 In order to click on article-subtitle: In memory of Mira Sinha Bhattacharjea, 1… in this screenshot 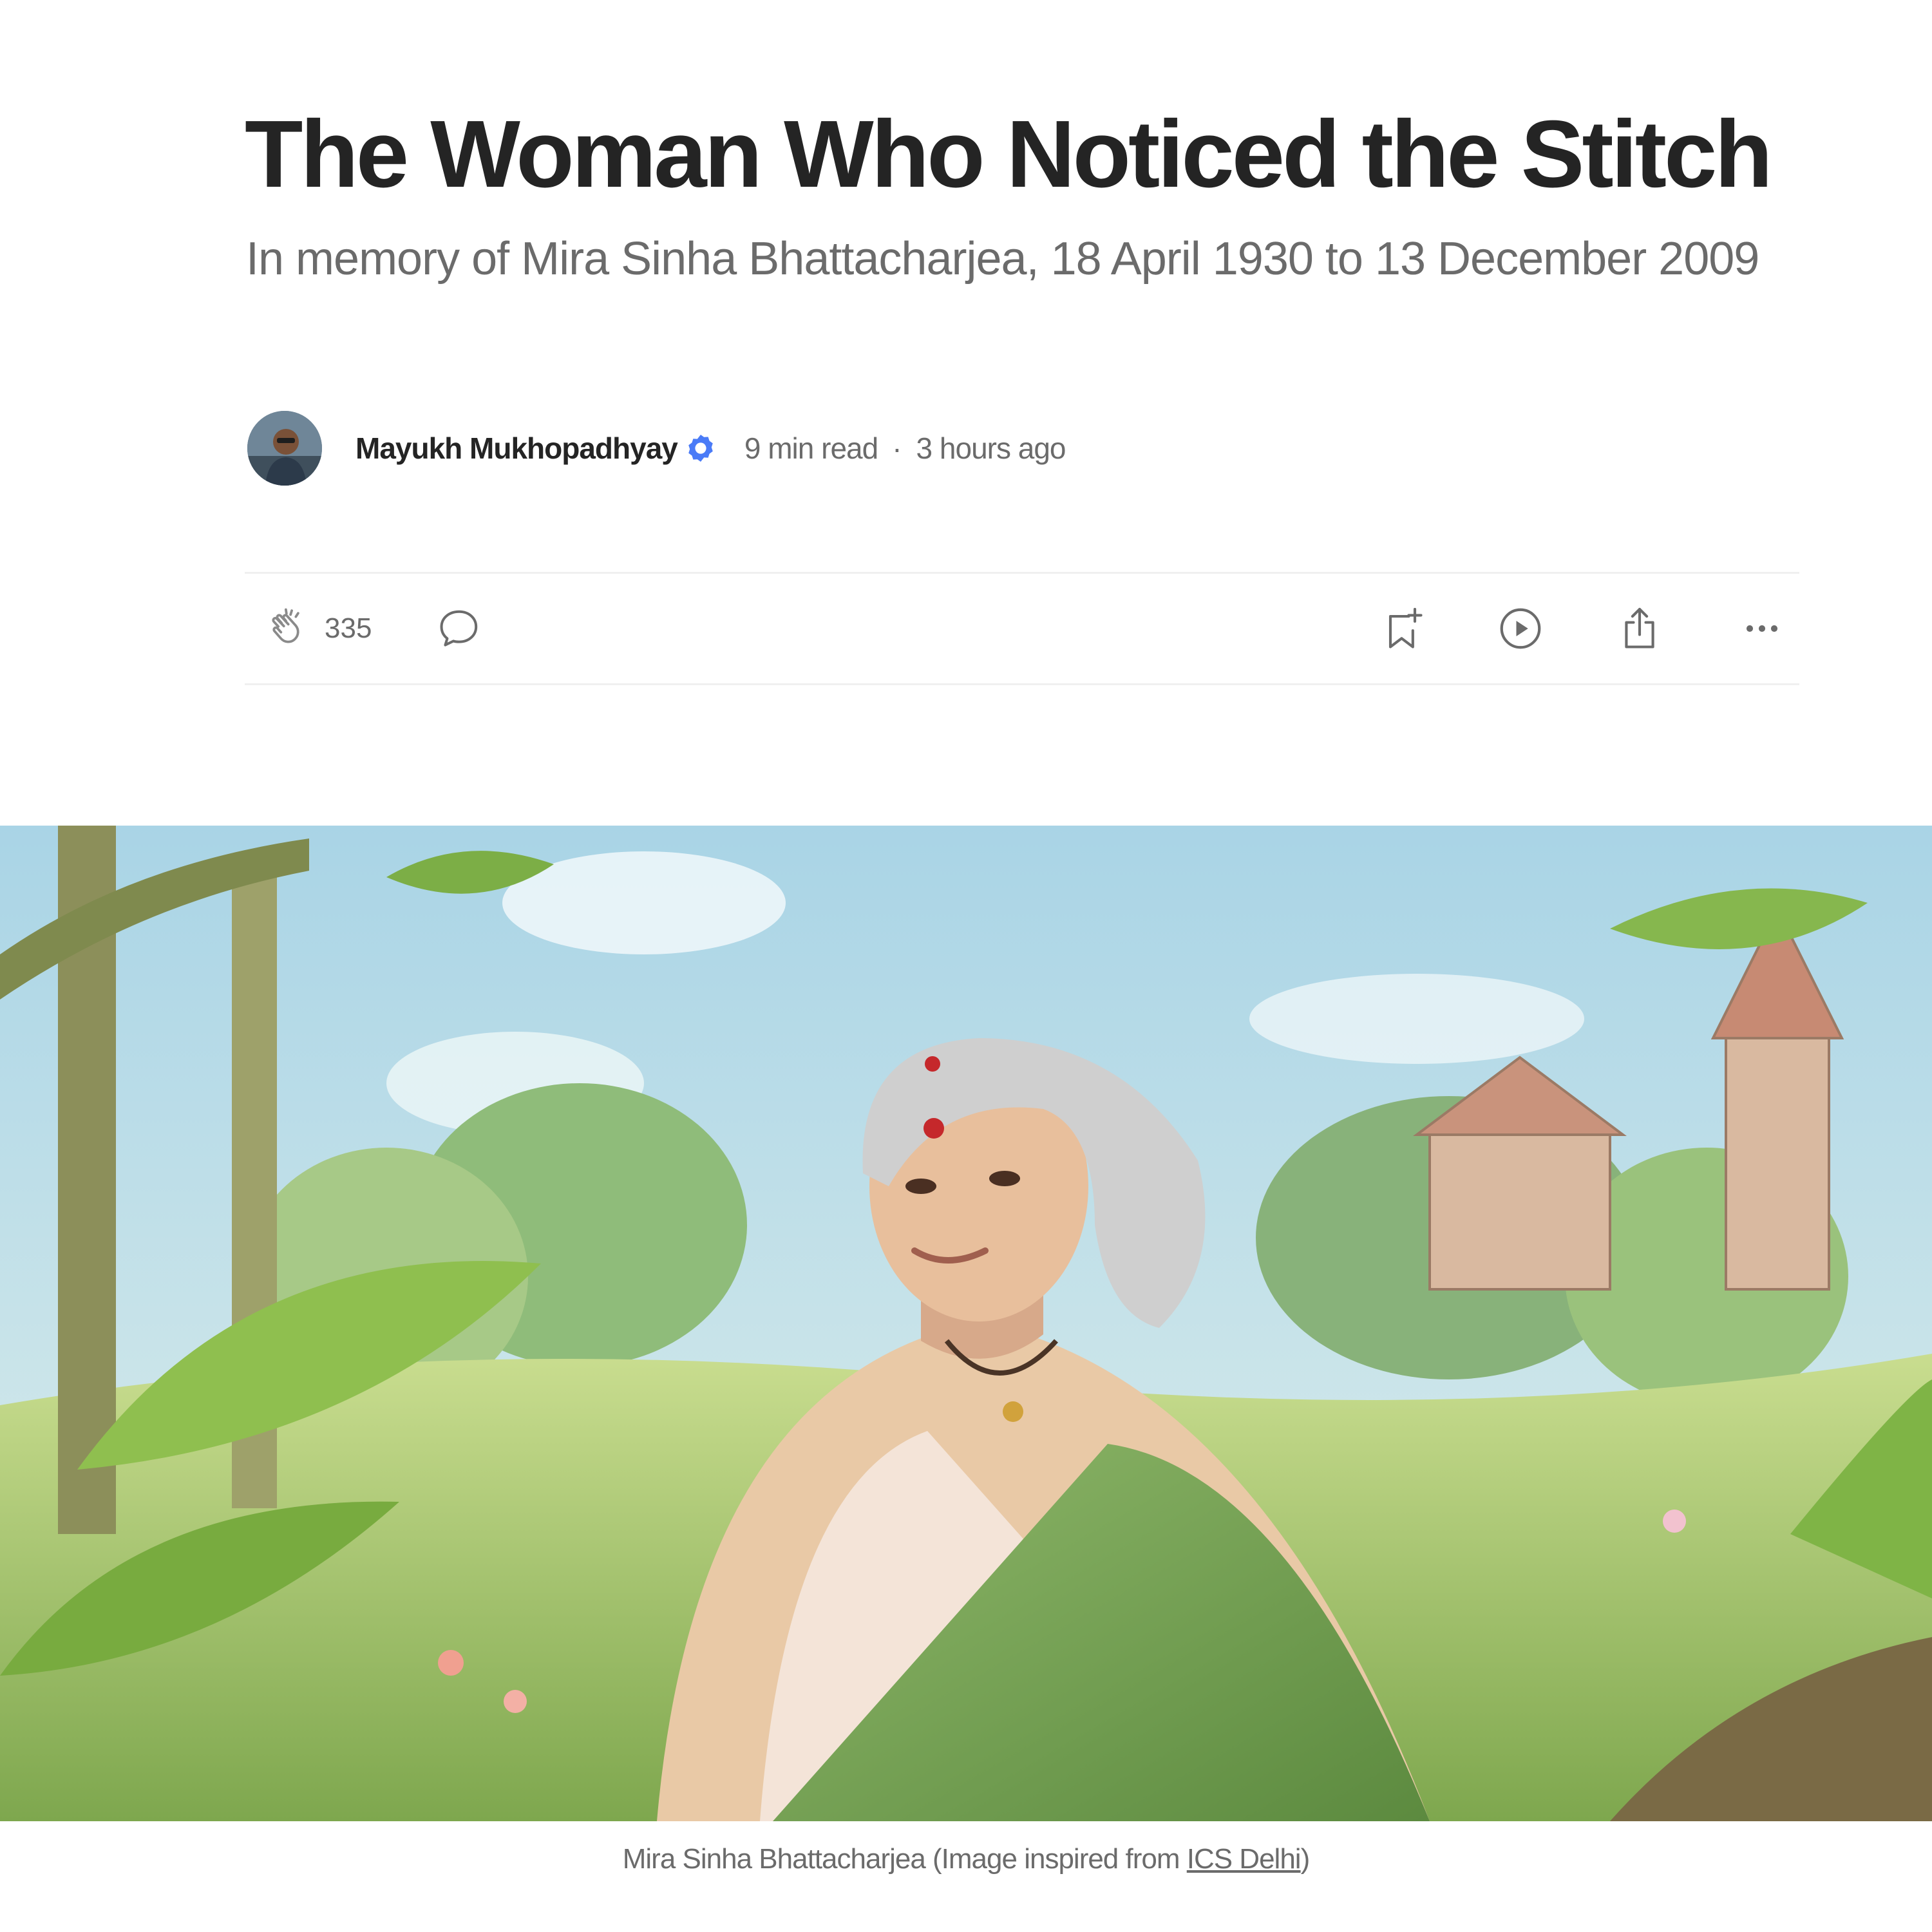, I will do `click(1003, 259)`.